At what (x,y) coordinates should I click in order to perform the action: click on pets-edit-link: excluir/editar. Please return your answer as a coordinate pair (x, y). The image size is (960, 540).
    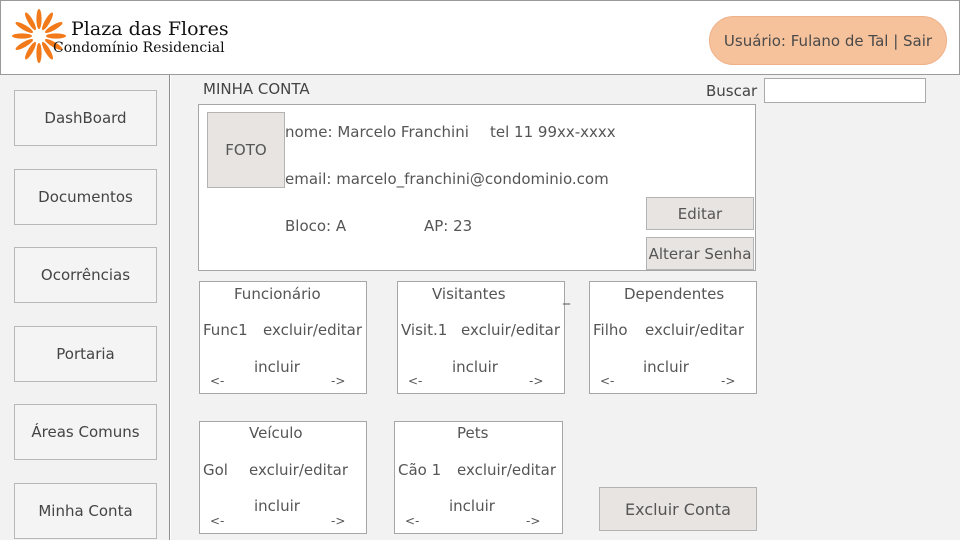
    Looking at the image, I should click on (506, 470).